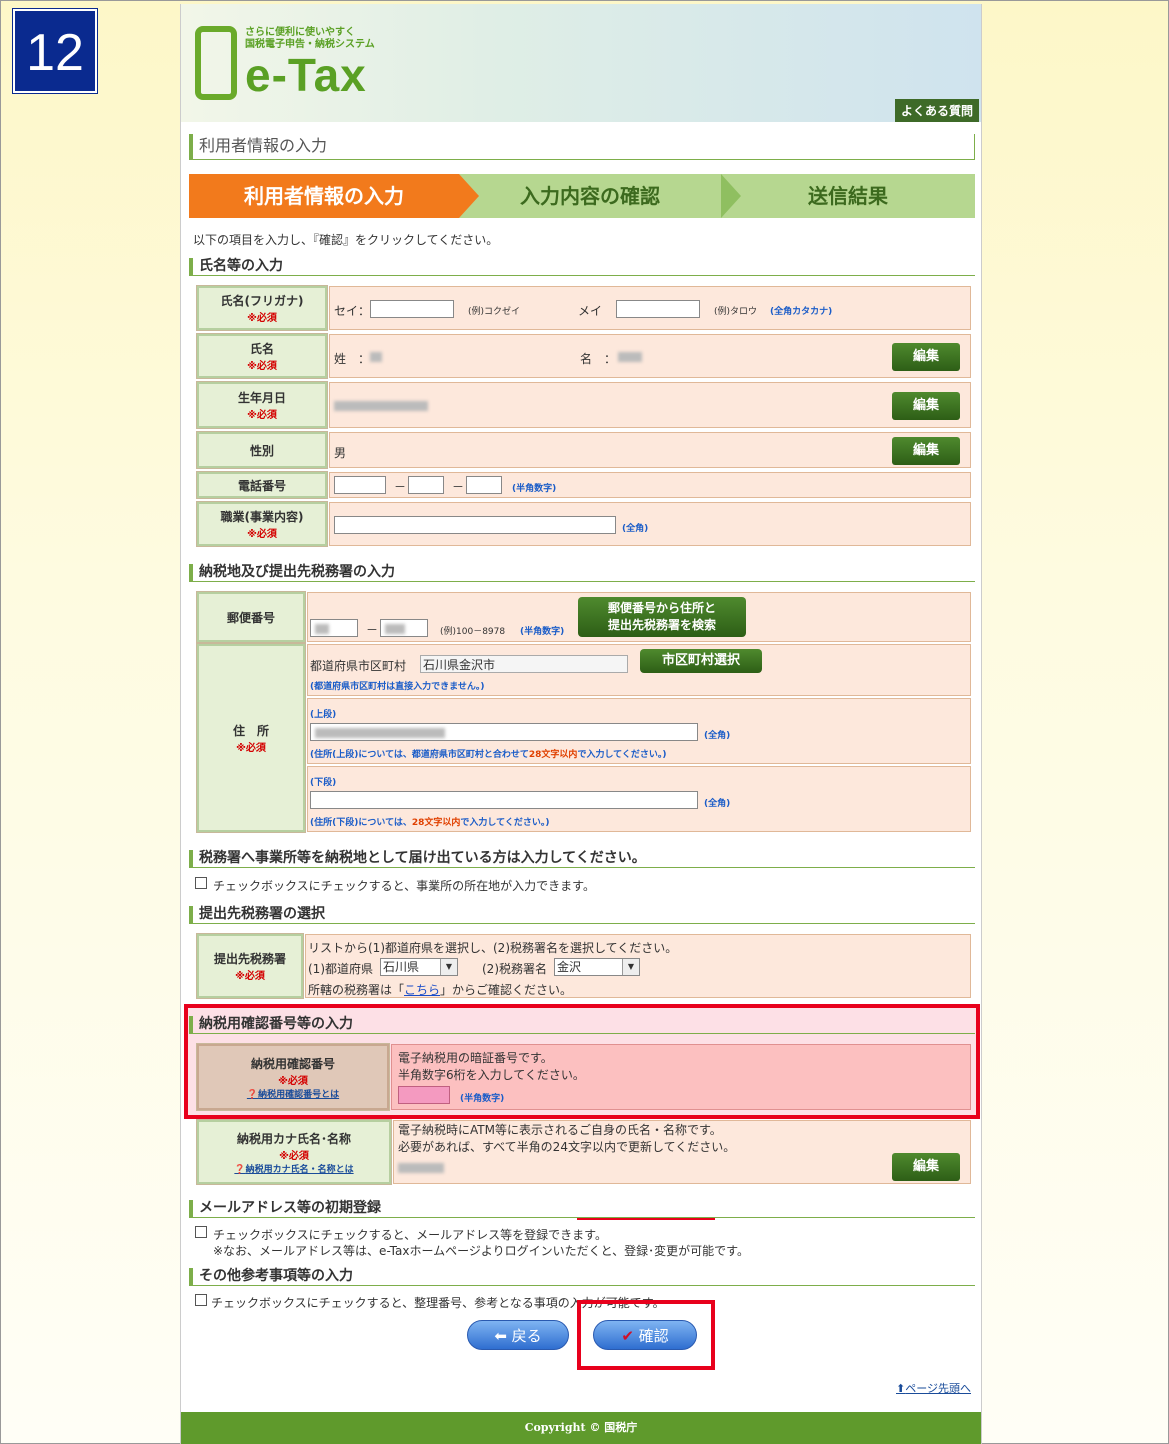 This screenshot has height=1444, width=1169. Describe the element at coordinates (590, 196) in the screenshot. I see `step-confirm: 入力内容の確認` at that location.